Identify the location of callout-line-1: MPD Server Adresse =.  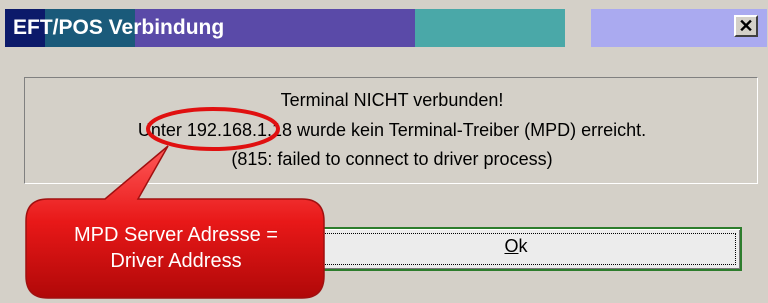
(176, 235).